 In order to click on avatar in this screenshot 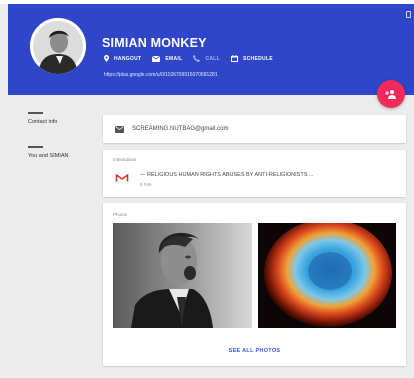, I will do `click(58, 46)`.